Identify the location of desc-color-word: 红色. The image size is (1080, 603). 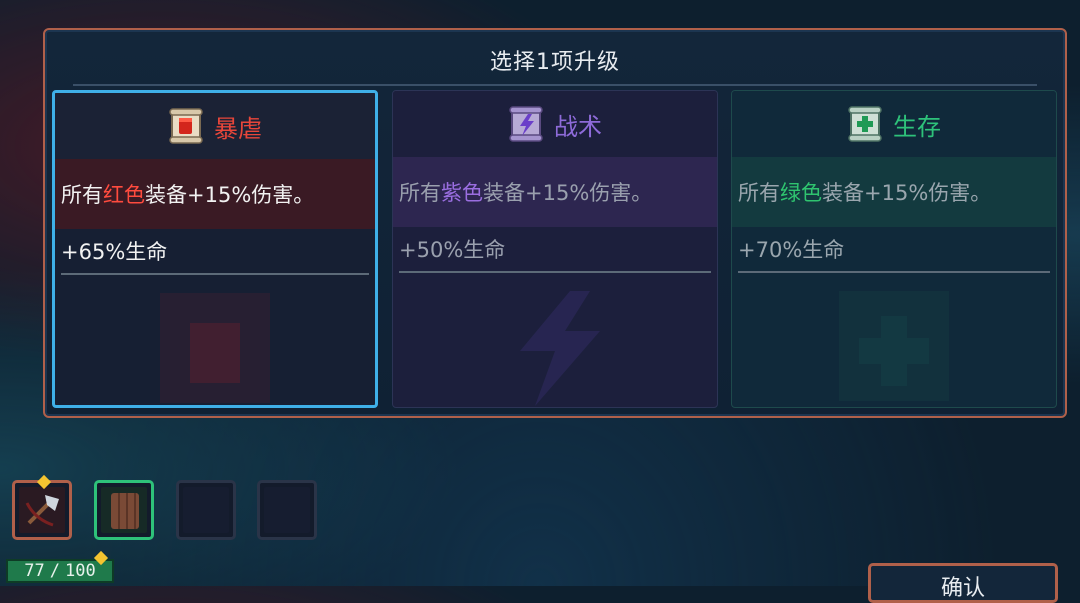
(124, 195).